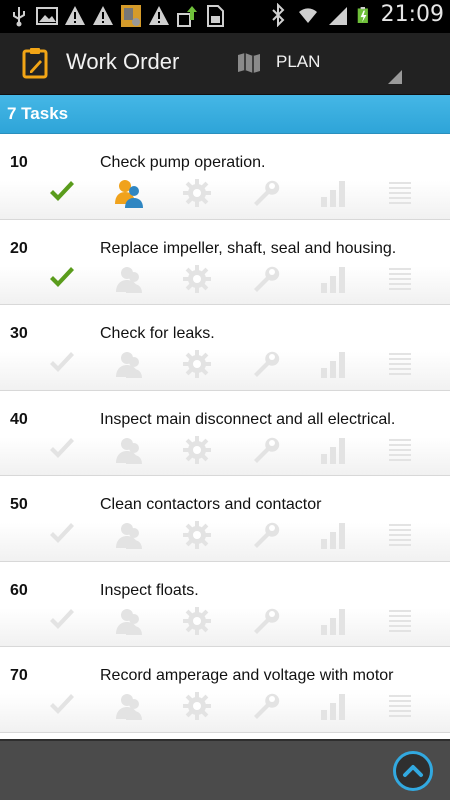  I want to click on bluetooth-icon, so click(278, 14).